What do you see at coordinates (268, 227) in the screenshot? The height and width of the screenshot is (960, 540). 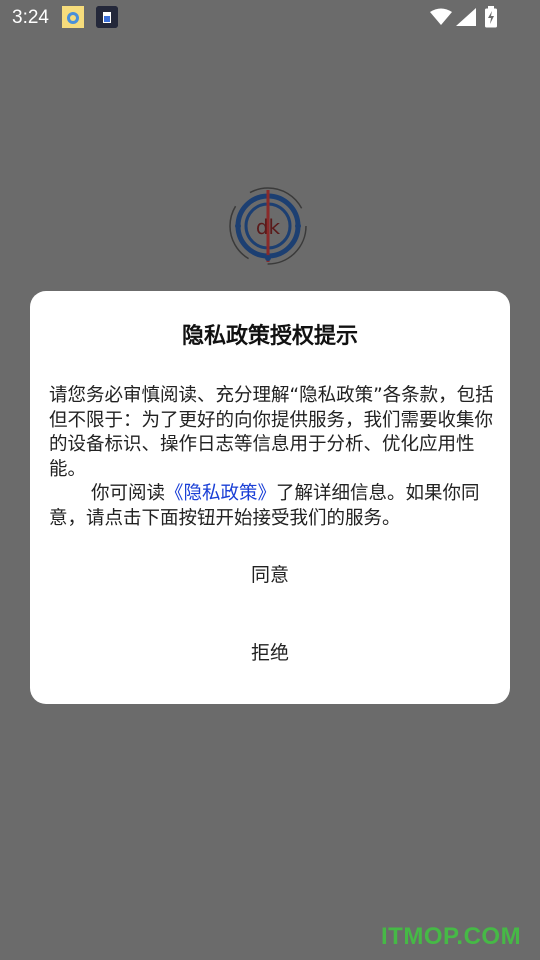 I see `logo-text: dk` at bounding box center [268, 227].